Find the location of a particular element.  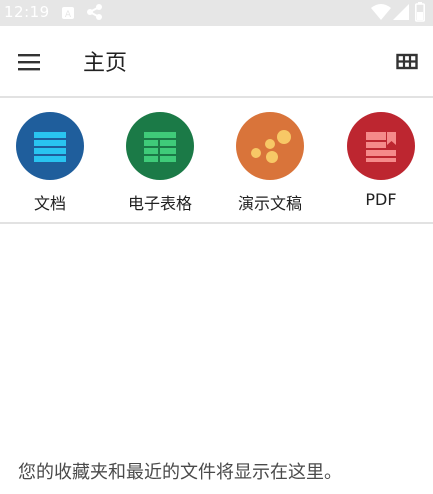

pdf-icon is located at coordinates (381, 146).